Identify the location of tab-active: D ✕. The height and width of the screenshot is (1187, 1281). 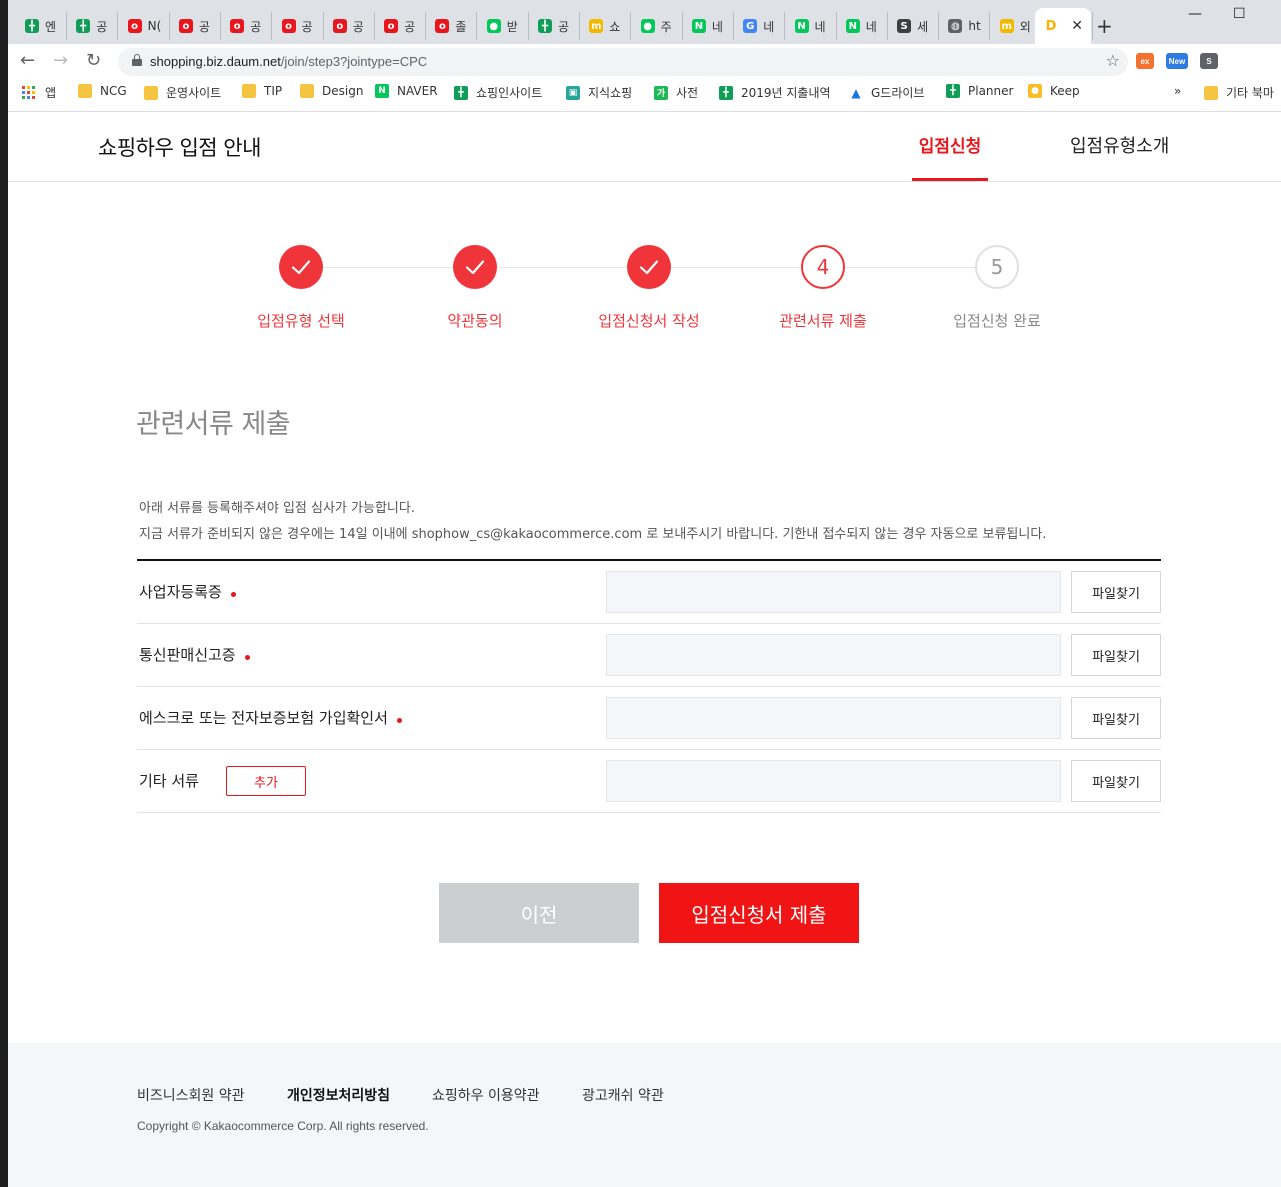
(1063, 26).